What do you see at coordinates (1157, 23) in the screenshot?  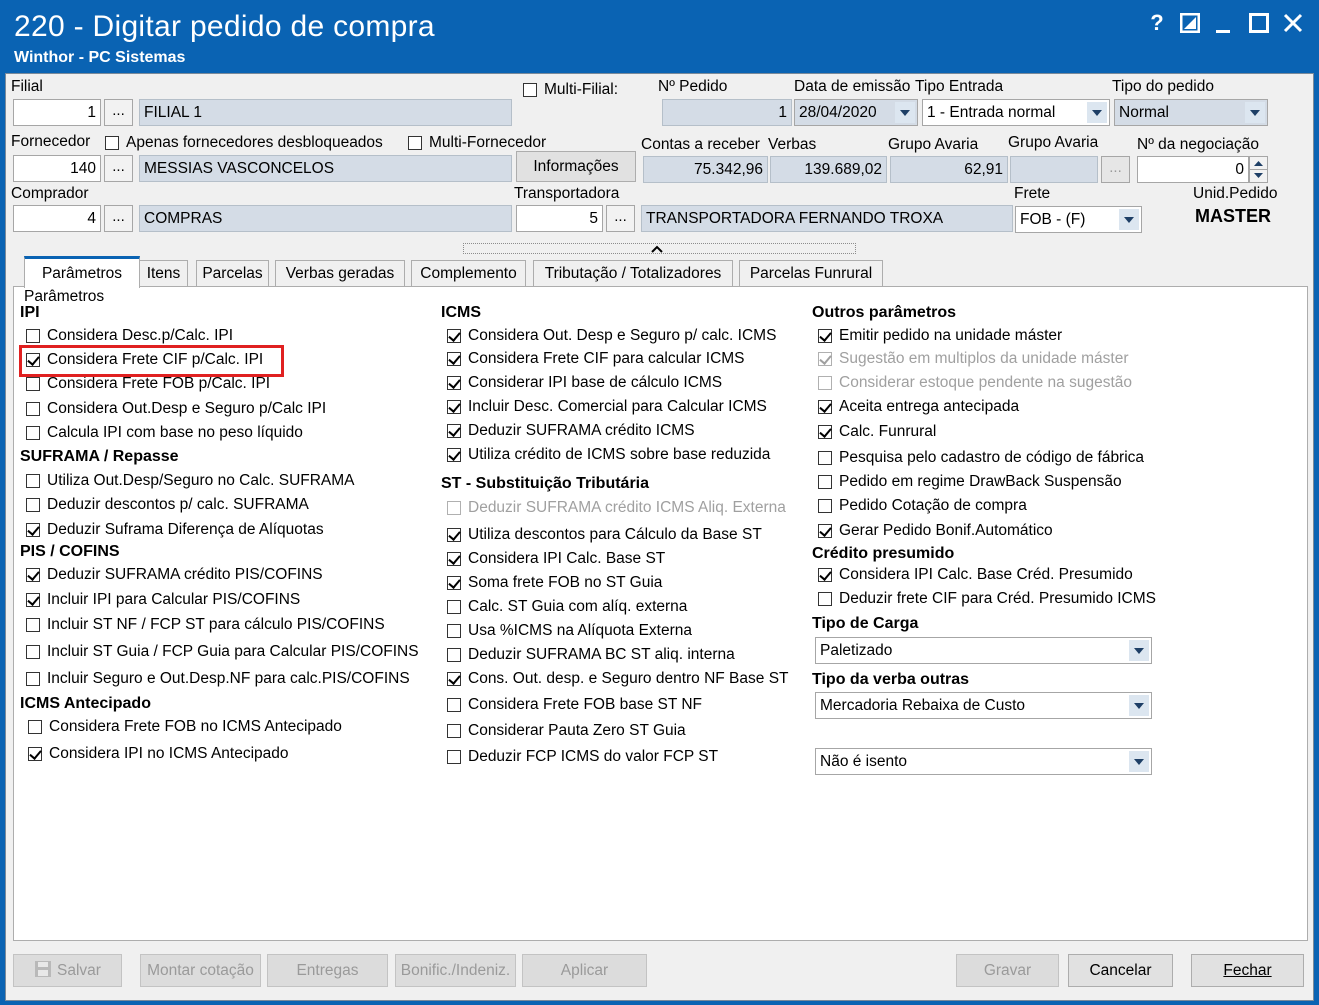 I see `help-icon: ?` at bounding box center [1157, 23].